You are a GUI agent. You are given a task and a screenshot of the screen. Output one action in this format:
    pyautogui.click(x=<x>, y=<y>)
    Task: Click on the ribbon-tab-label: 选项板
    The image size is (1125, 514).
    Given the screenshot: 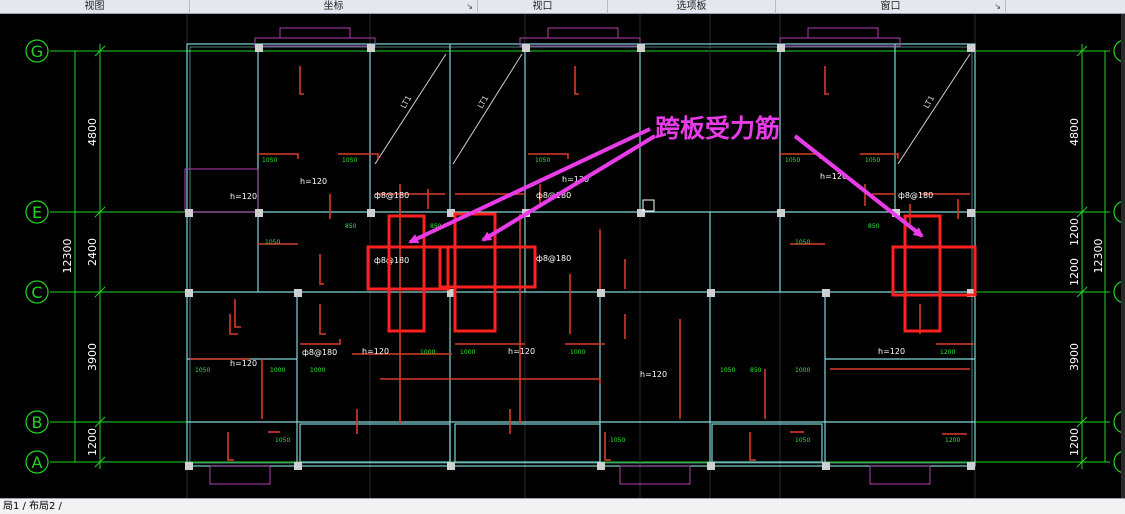 What is the action you would take?
    pyautogui.click(x=691, y=6)
    